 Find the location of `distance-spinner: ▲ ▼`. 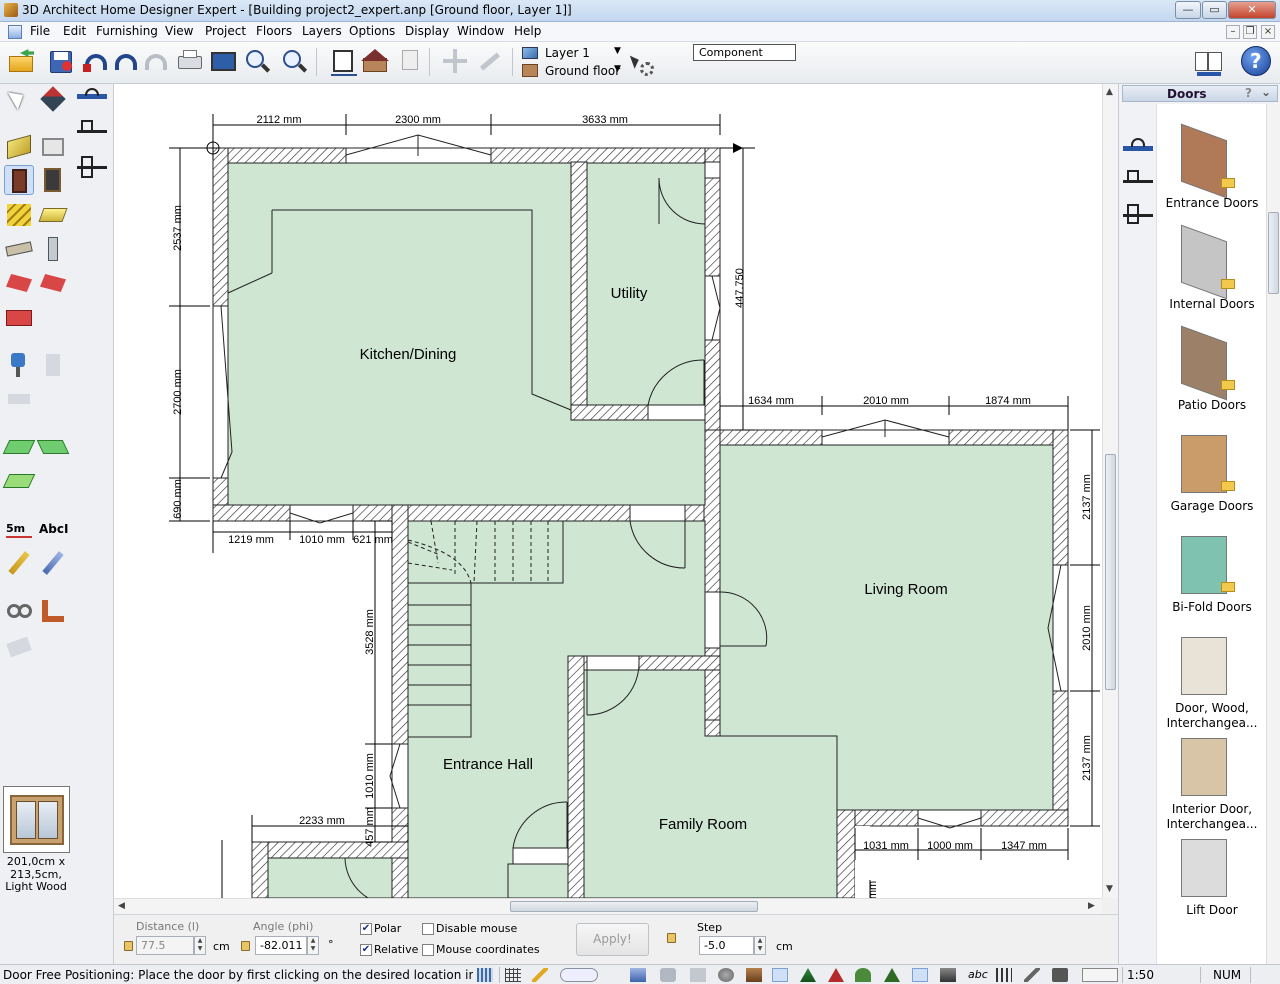

distance-spinner: ▲ ▼ is located at coordinates (200, 945).